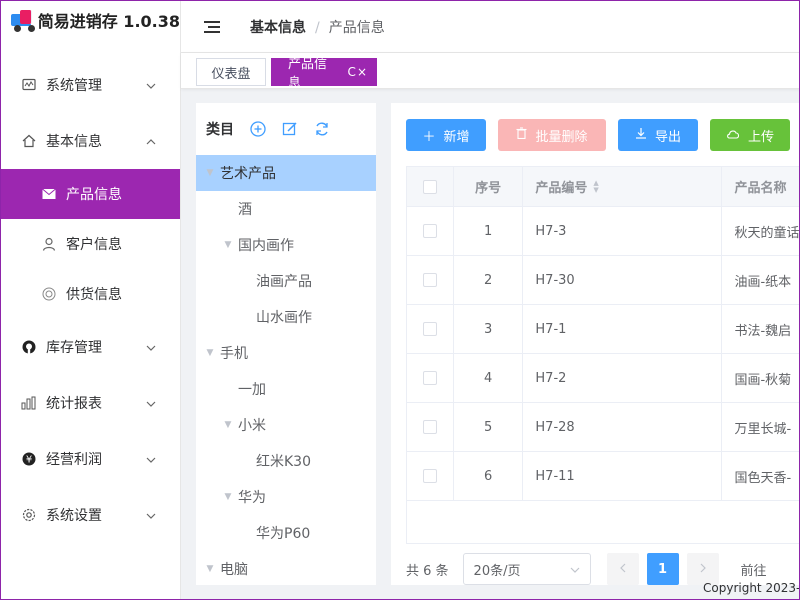 This screenshot has width=800, height=600. Describe the element at coordinates (429, 137) in the screenshot. I see `plus-icon: ＋` at that location.